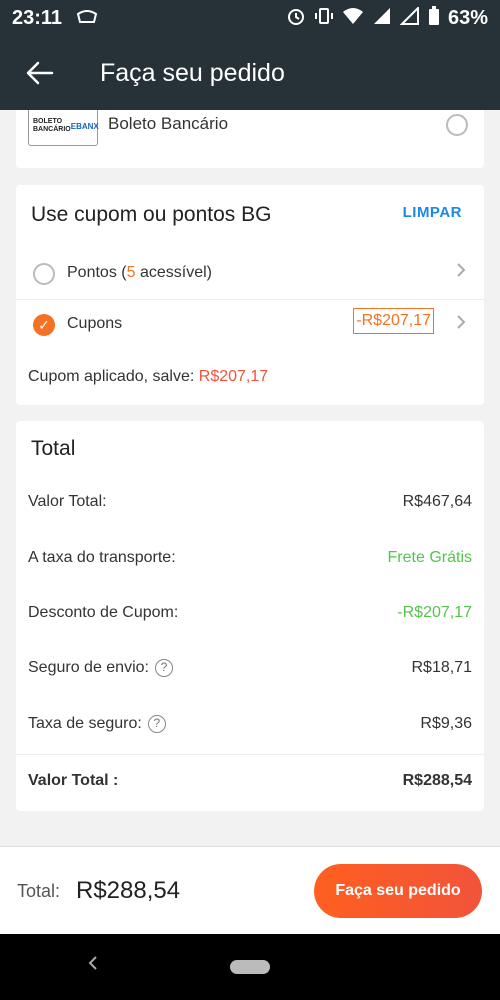  What do you see at coordinates (44, 274) in the screenshot?
I see `points-radio` at bounding box center [44, 274].